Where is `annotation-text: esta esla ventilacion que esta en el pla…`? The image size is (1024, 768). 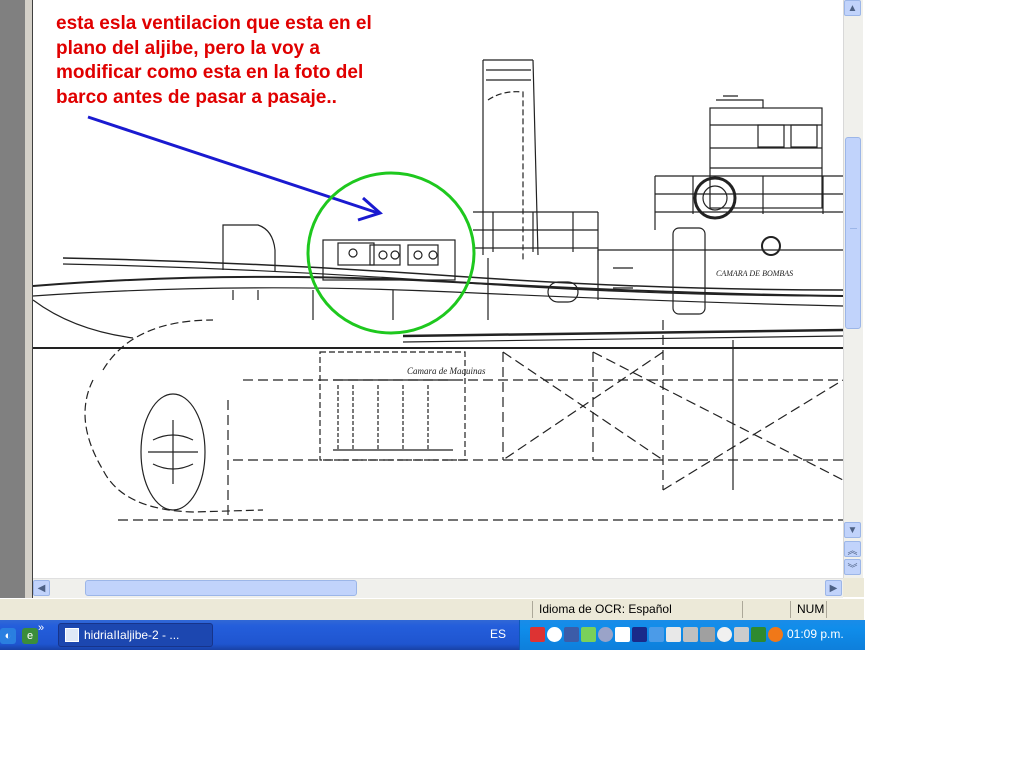 annotation-text: esta esla ventilacion que esta en el pla… is located at coordinates (246, 61).